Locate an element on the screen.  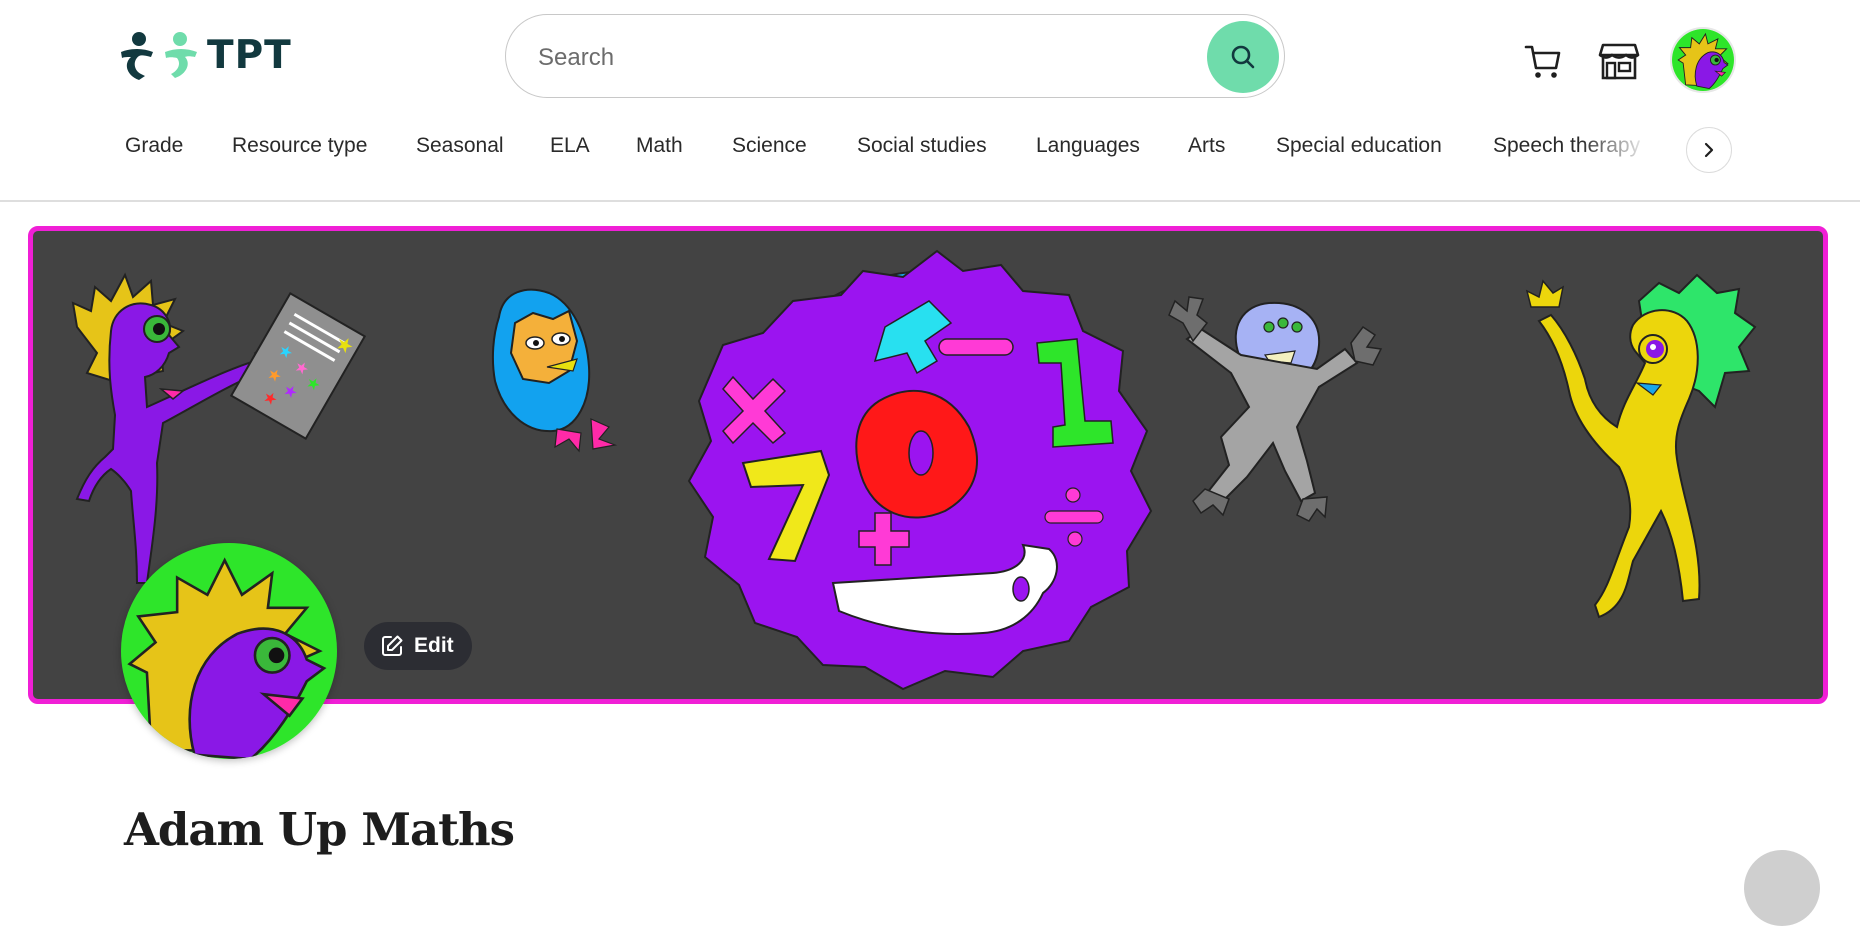
store-button is located at coordinates (1619, 61).